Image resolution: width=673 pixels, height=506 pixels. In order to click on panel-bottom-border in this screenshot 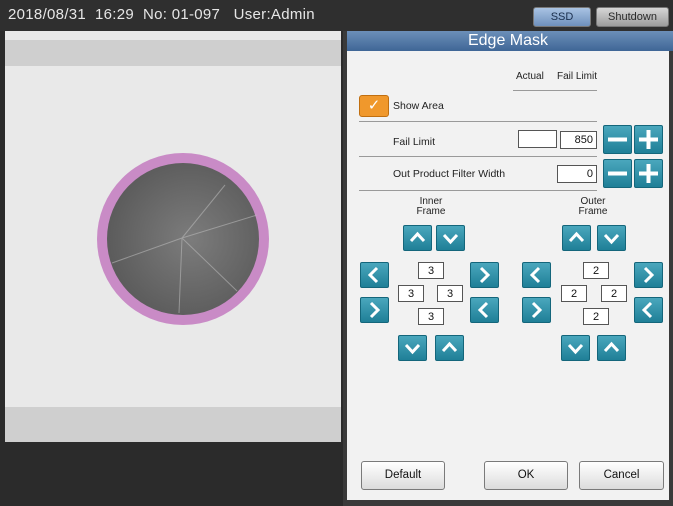, I will do `click(508, 503)`.